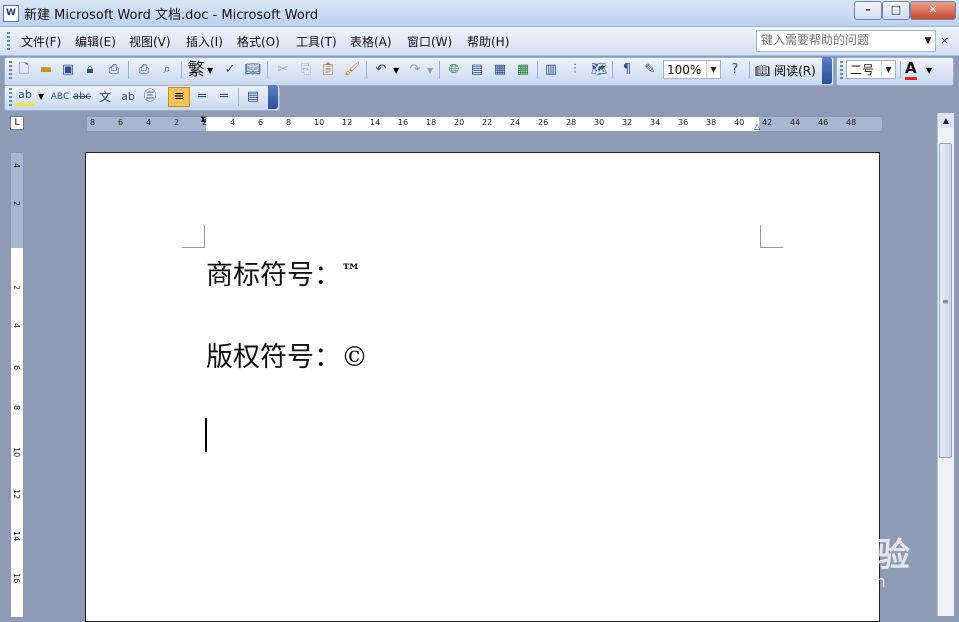  I want to click on ruler-number: 30, so click(599, 122).